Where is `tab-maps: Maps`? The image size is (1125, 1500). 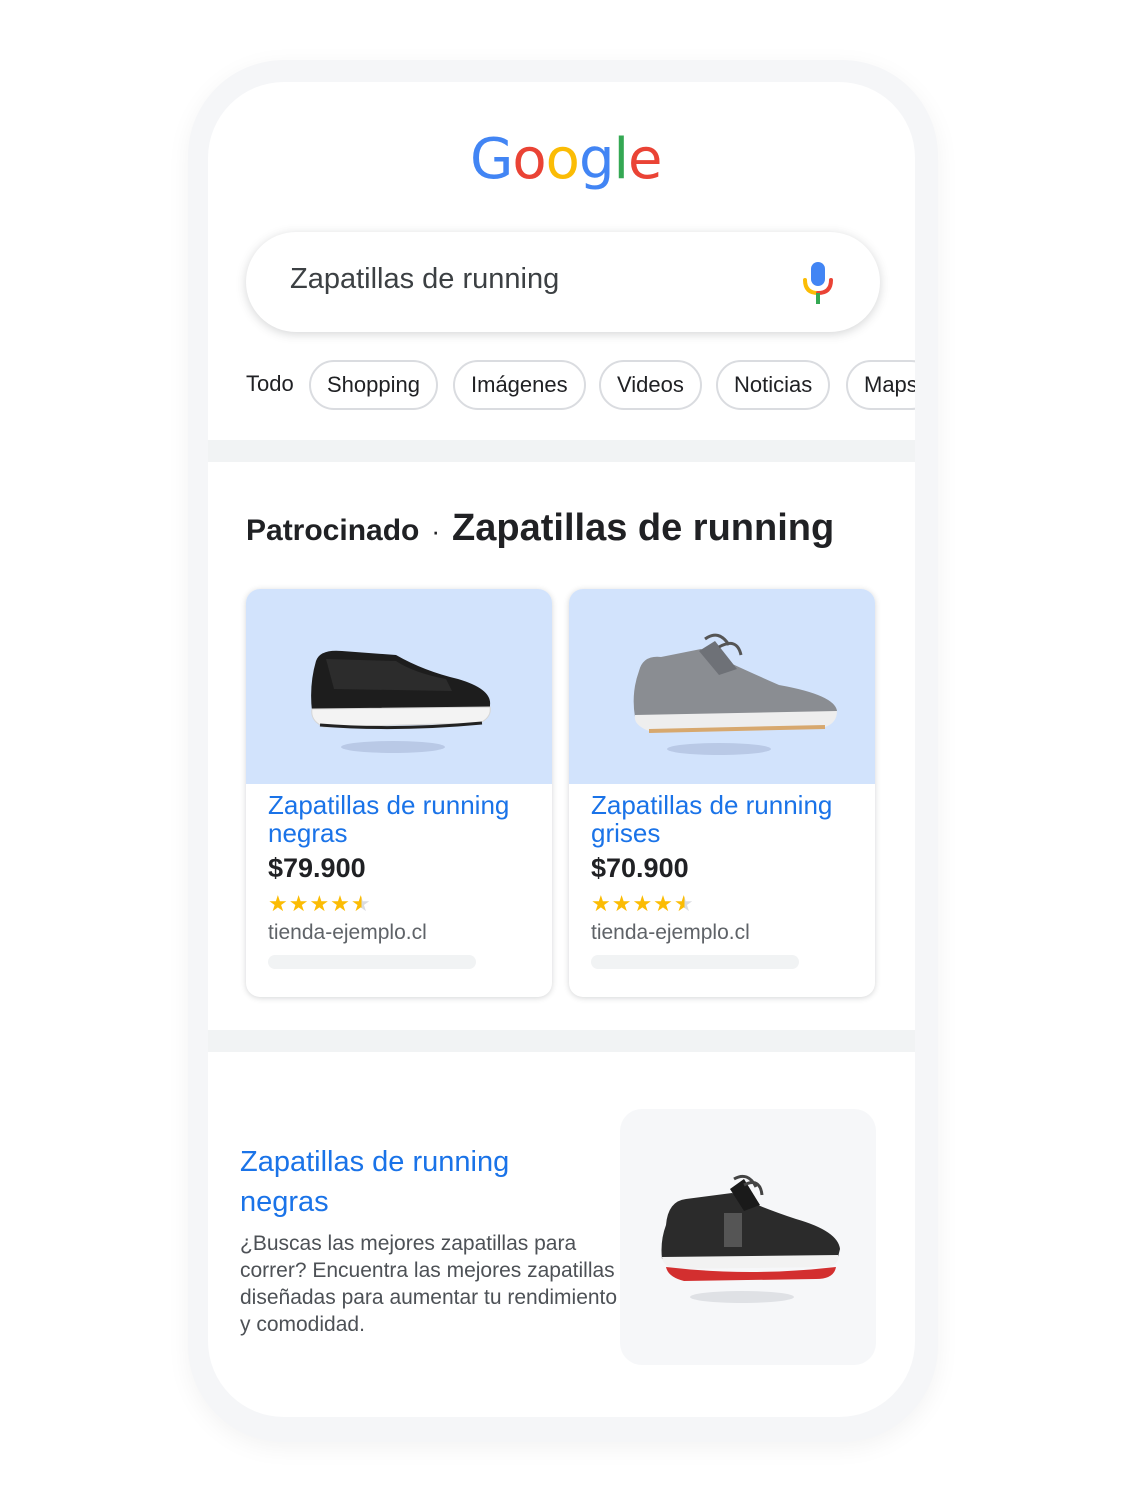
tab-maps: Maps is located at coordinates (880, 385).